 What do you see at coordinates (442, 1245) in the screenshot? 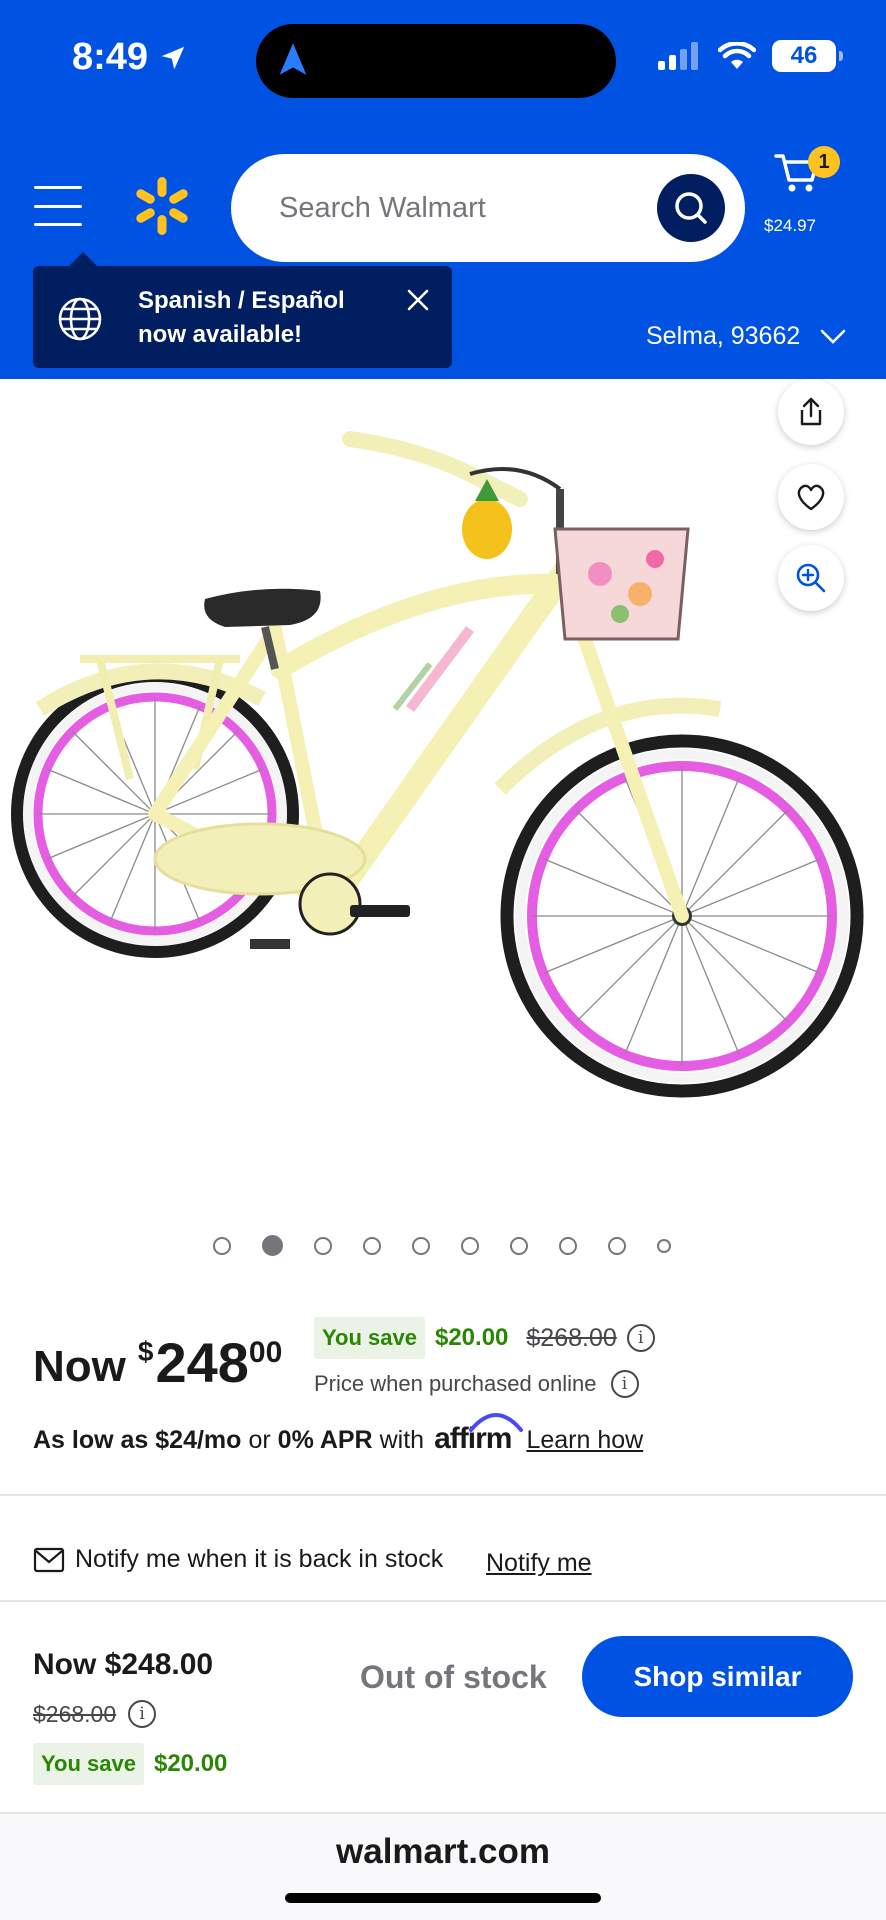
I see `image-carousel-dots` at bounding box center [442, 1245].